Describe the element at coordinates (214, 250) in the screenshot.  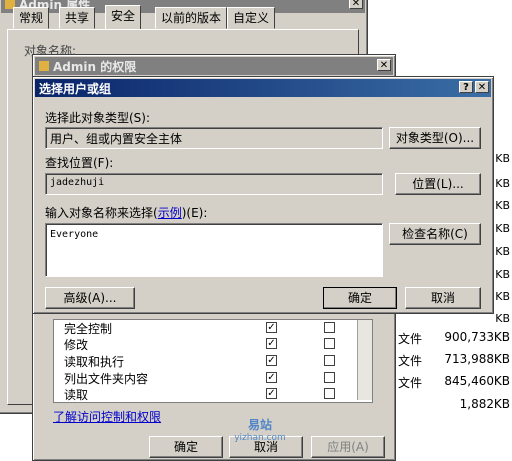
I see `object-names-input: Everyone` at that location.